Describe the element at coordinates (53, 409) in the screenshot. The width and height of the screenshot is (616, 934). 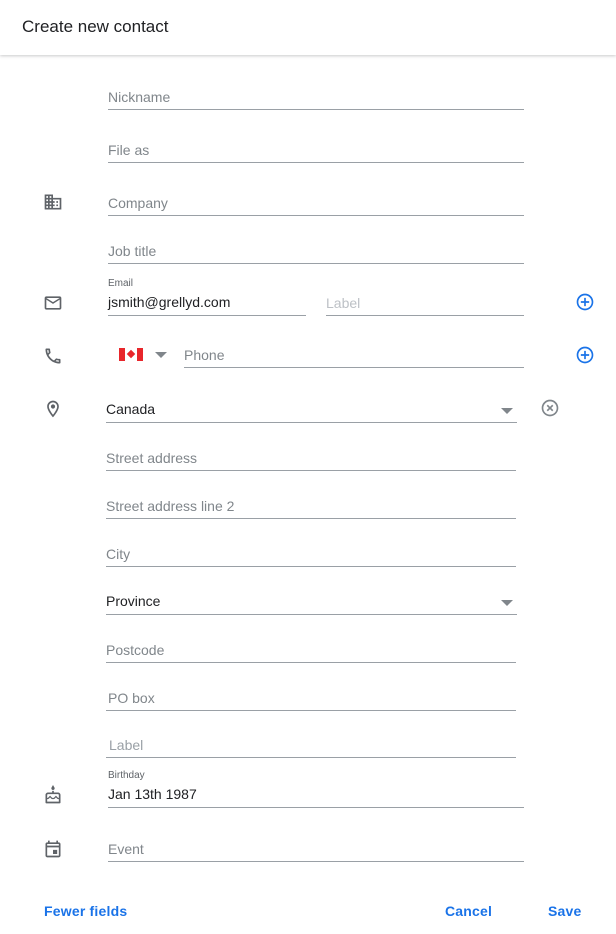
I see `location-pin-icon` at that location.